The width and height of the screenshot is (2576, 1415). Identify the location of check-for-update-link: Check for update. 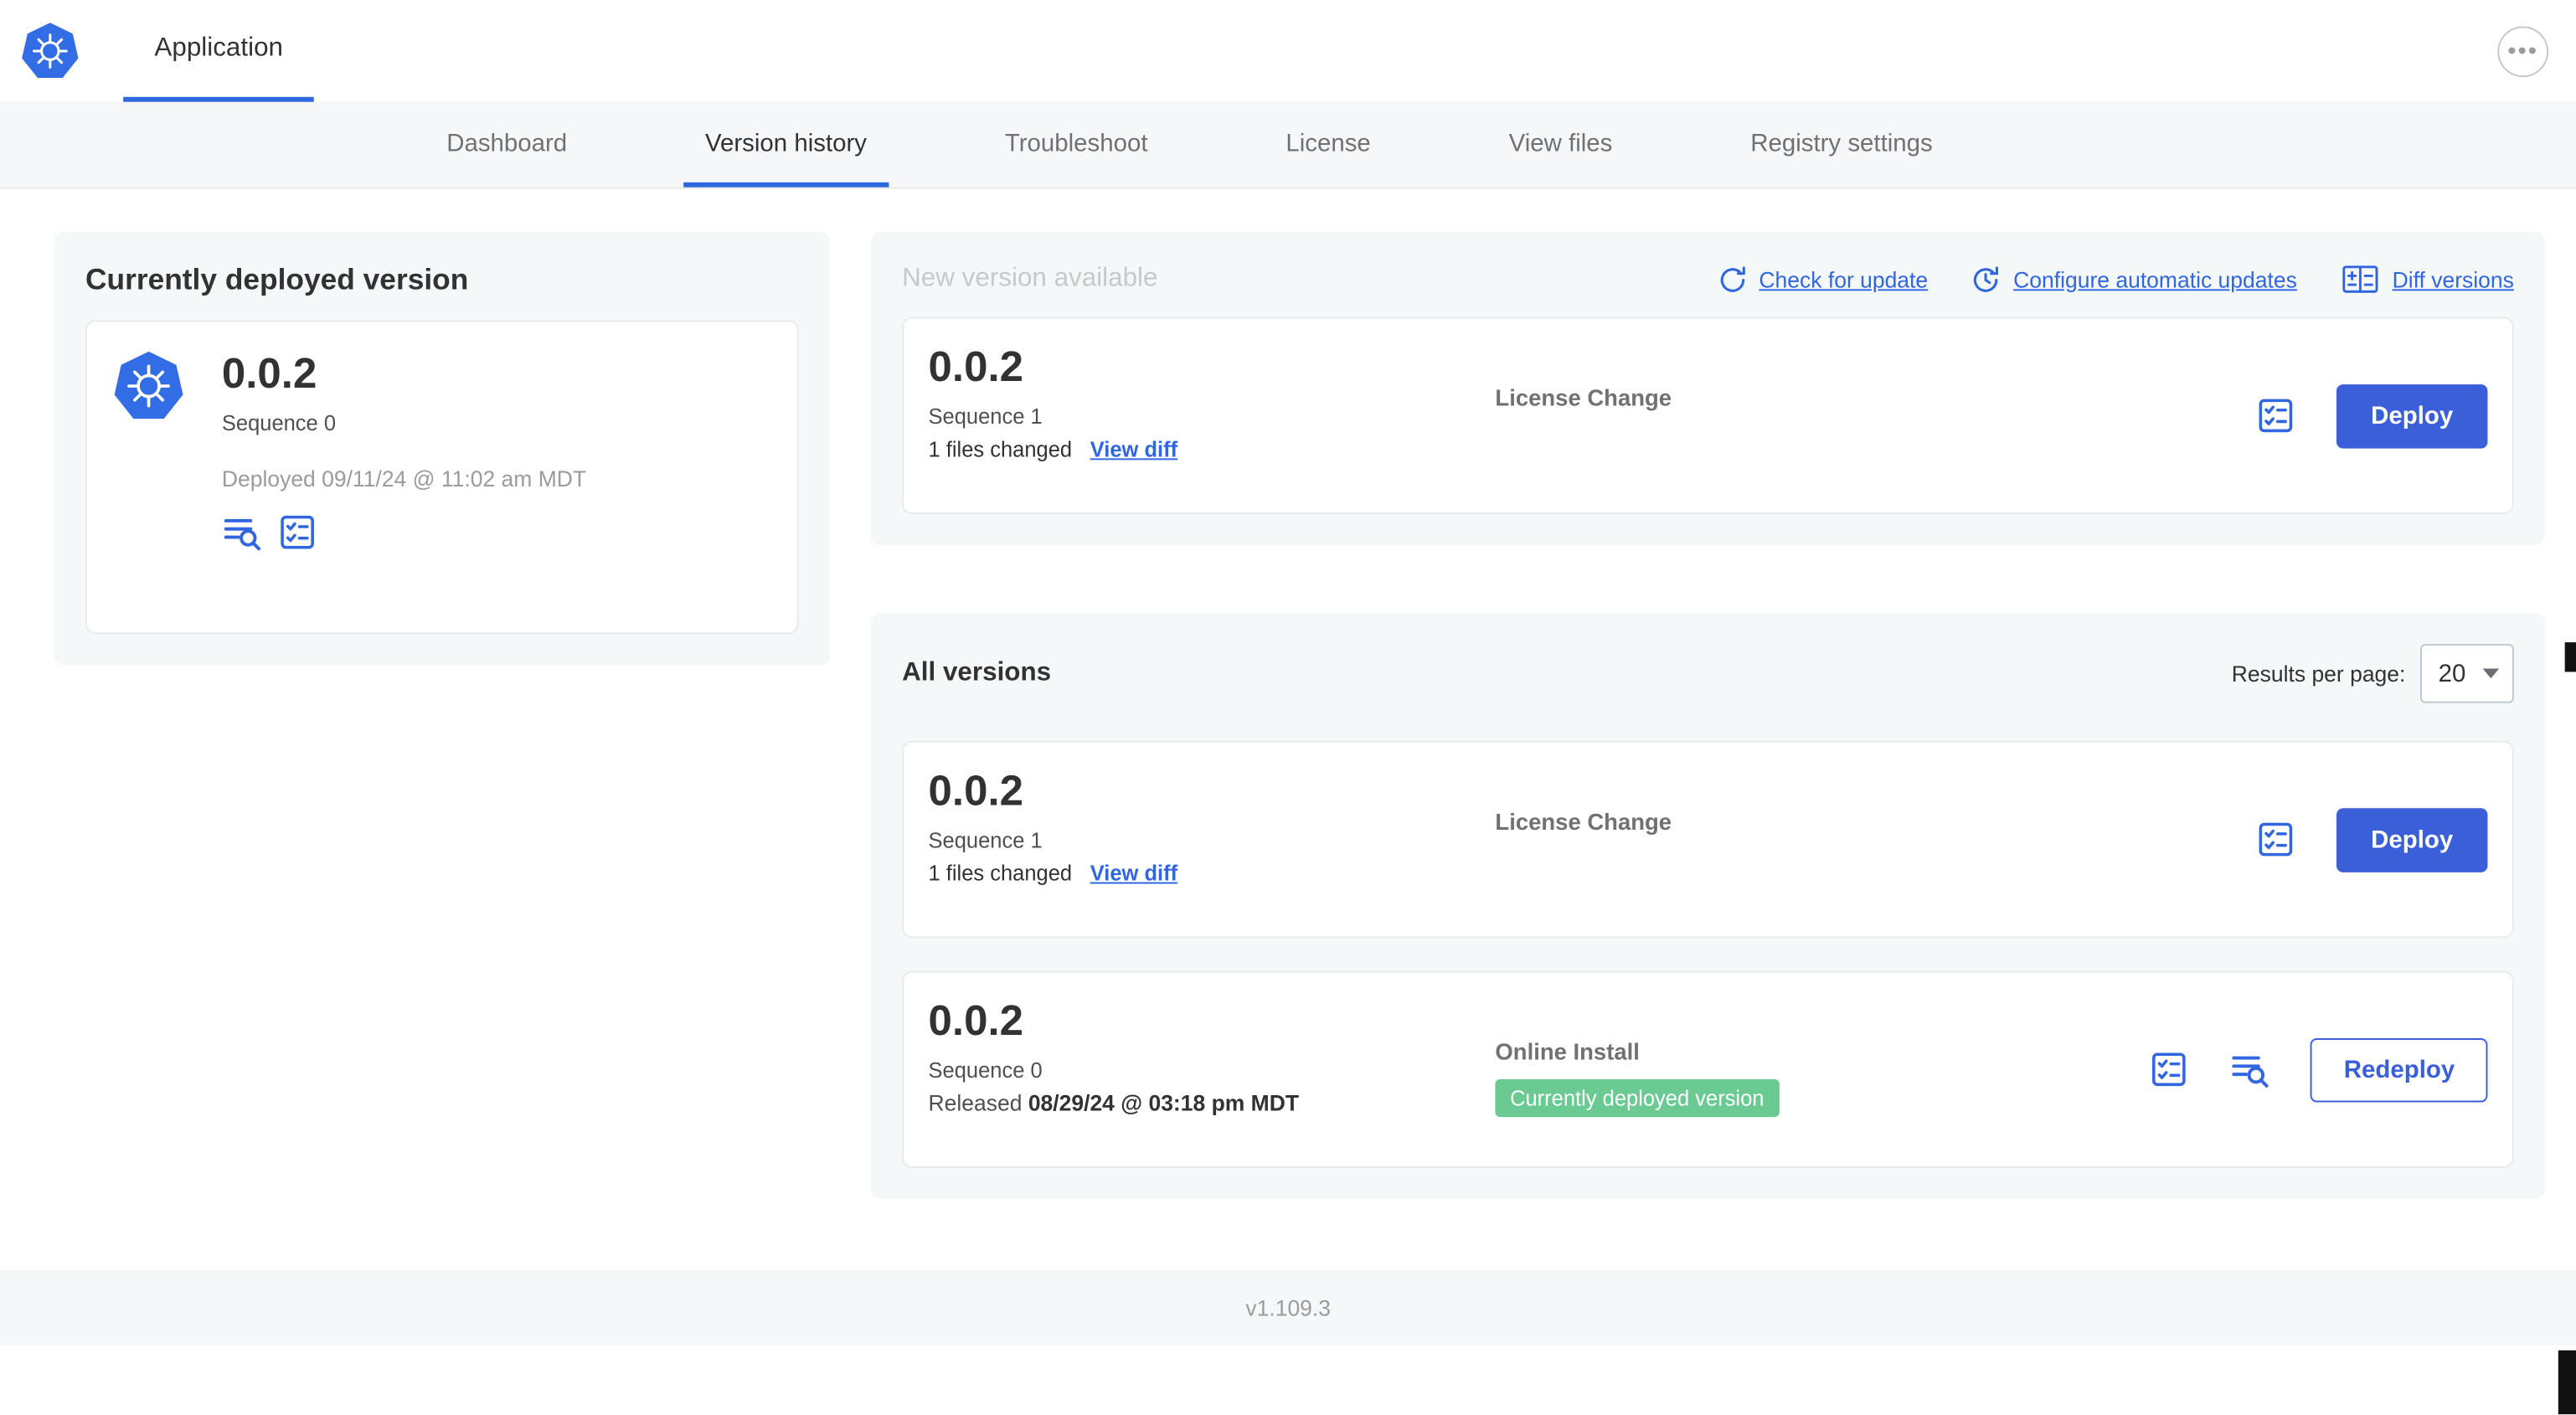
(1822, 279).